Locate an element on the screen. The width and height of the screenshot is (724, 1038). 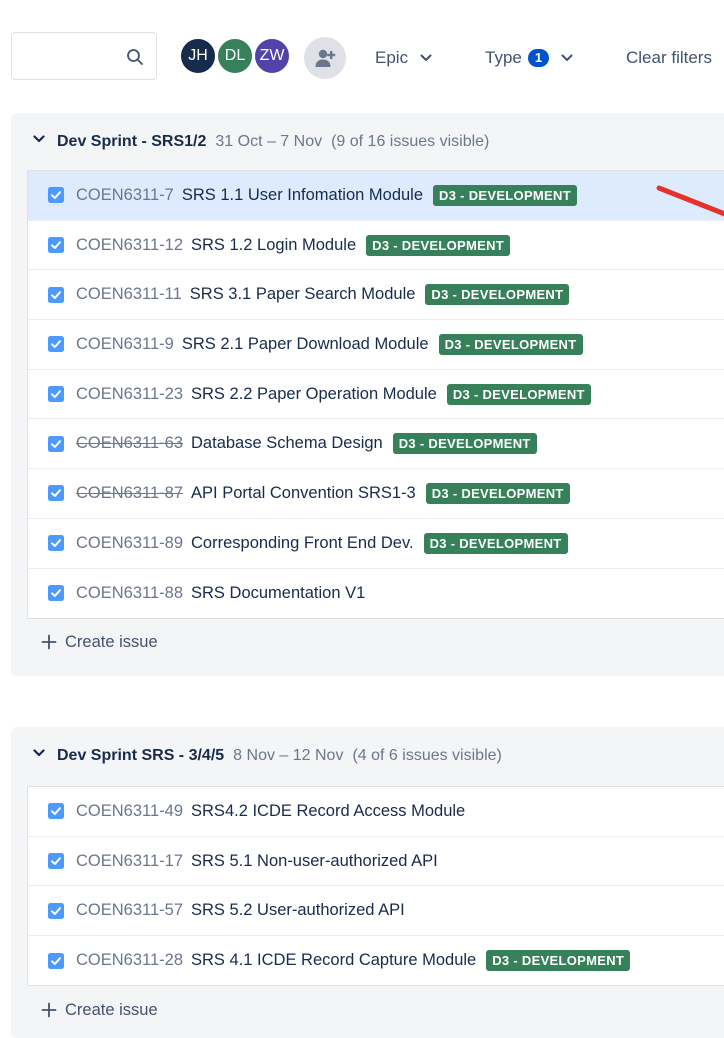
issue-summary: SRS4.2 ICDE Record Access Module is located at coordinates (328, 811).